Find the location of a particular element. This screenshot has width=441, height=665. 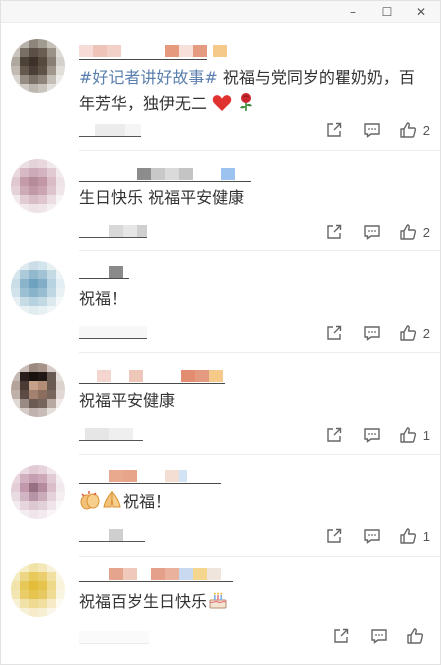

close-button: ✕ is located at coordinates (421, 12).